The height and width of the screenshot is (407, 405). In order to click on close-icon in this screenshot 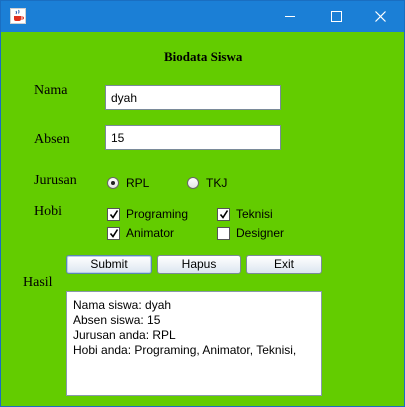, I will do `click(381, 16)`.